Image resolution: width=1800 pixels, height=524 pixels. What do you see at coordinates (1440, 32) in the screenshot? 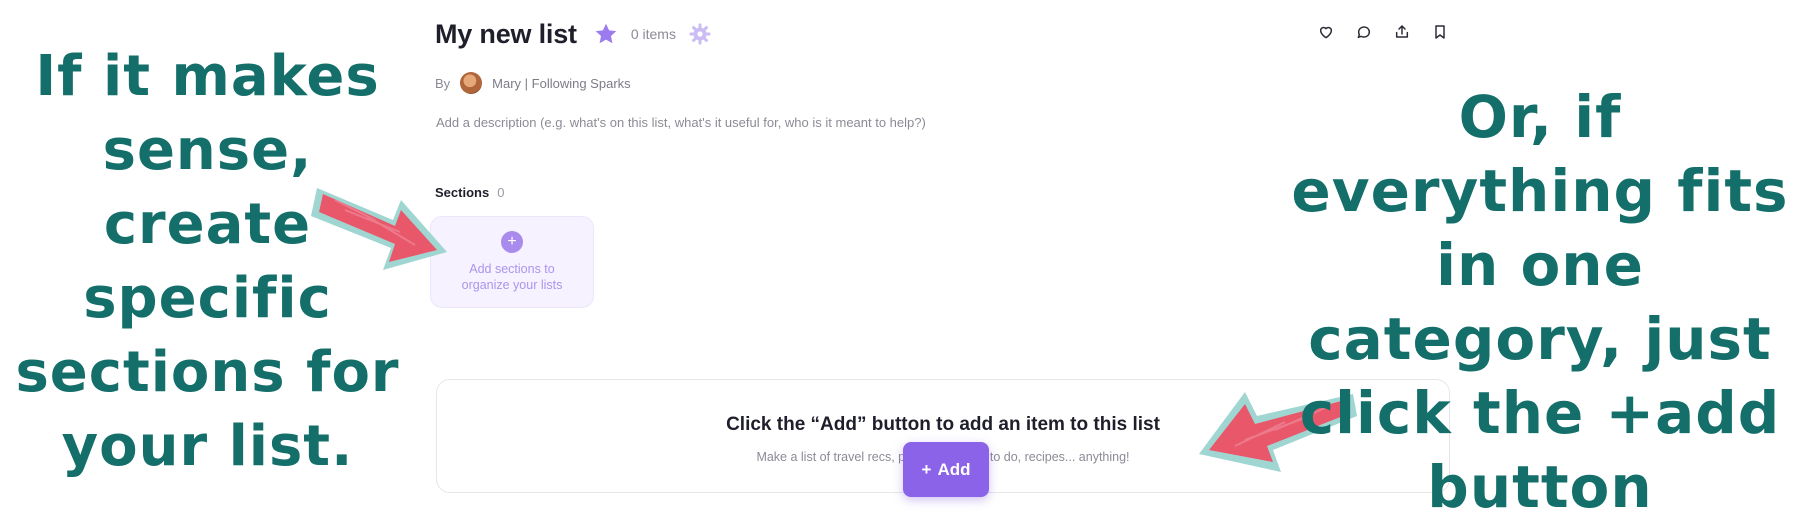
I see `bookmark-icon` at bounding box center [1440, 32].